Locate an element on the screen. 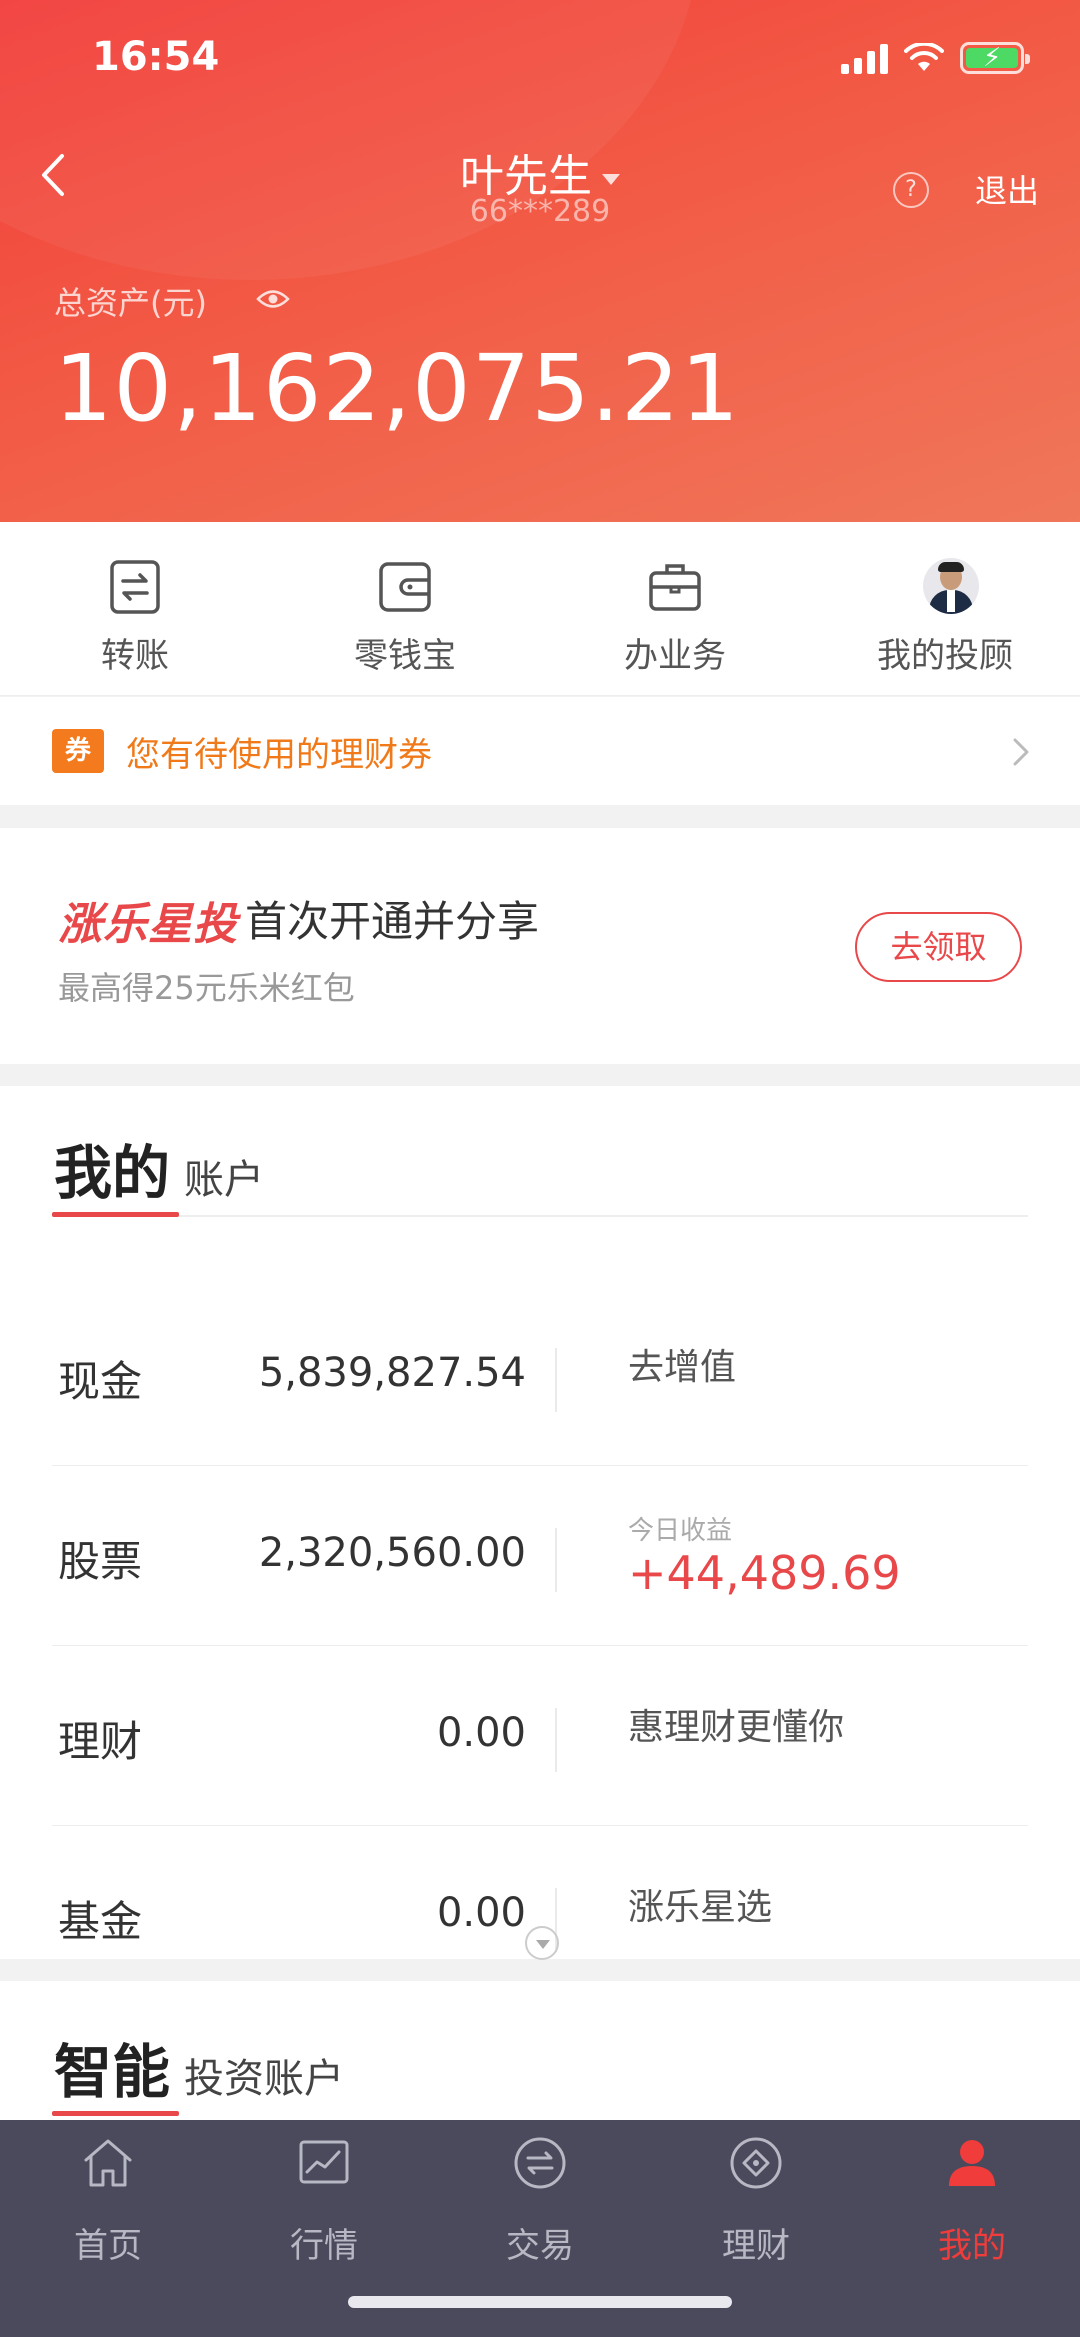 This screenshot has width=1080, height=2337. chevron-right-icon is located at coordinates (1021, 752).